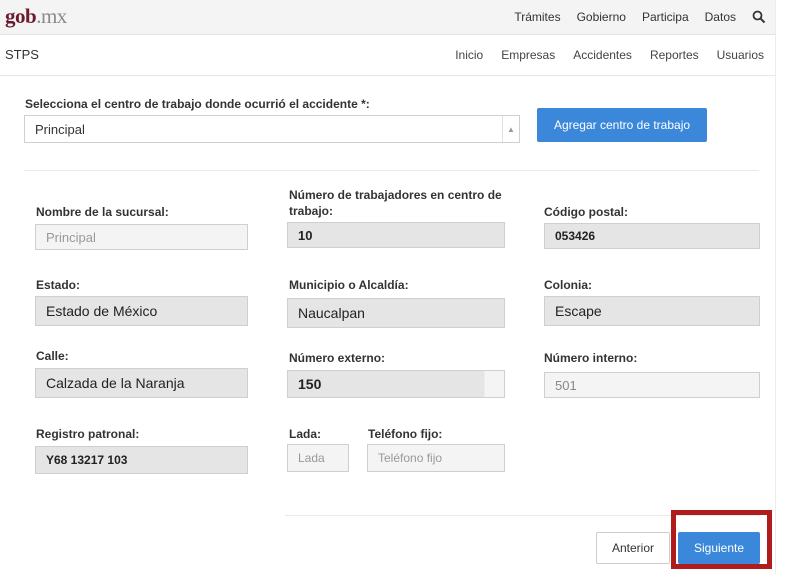  Describe the element at coordinates (141, 383) in the screenshot. I see `street-field: Calzada de la Naranja` at that location.